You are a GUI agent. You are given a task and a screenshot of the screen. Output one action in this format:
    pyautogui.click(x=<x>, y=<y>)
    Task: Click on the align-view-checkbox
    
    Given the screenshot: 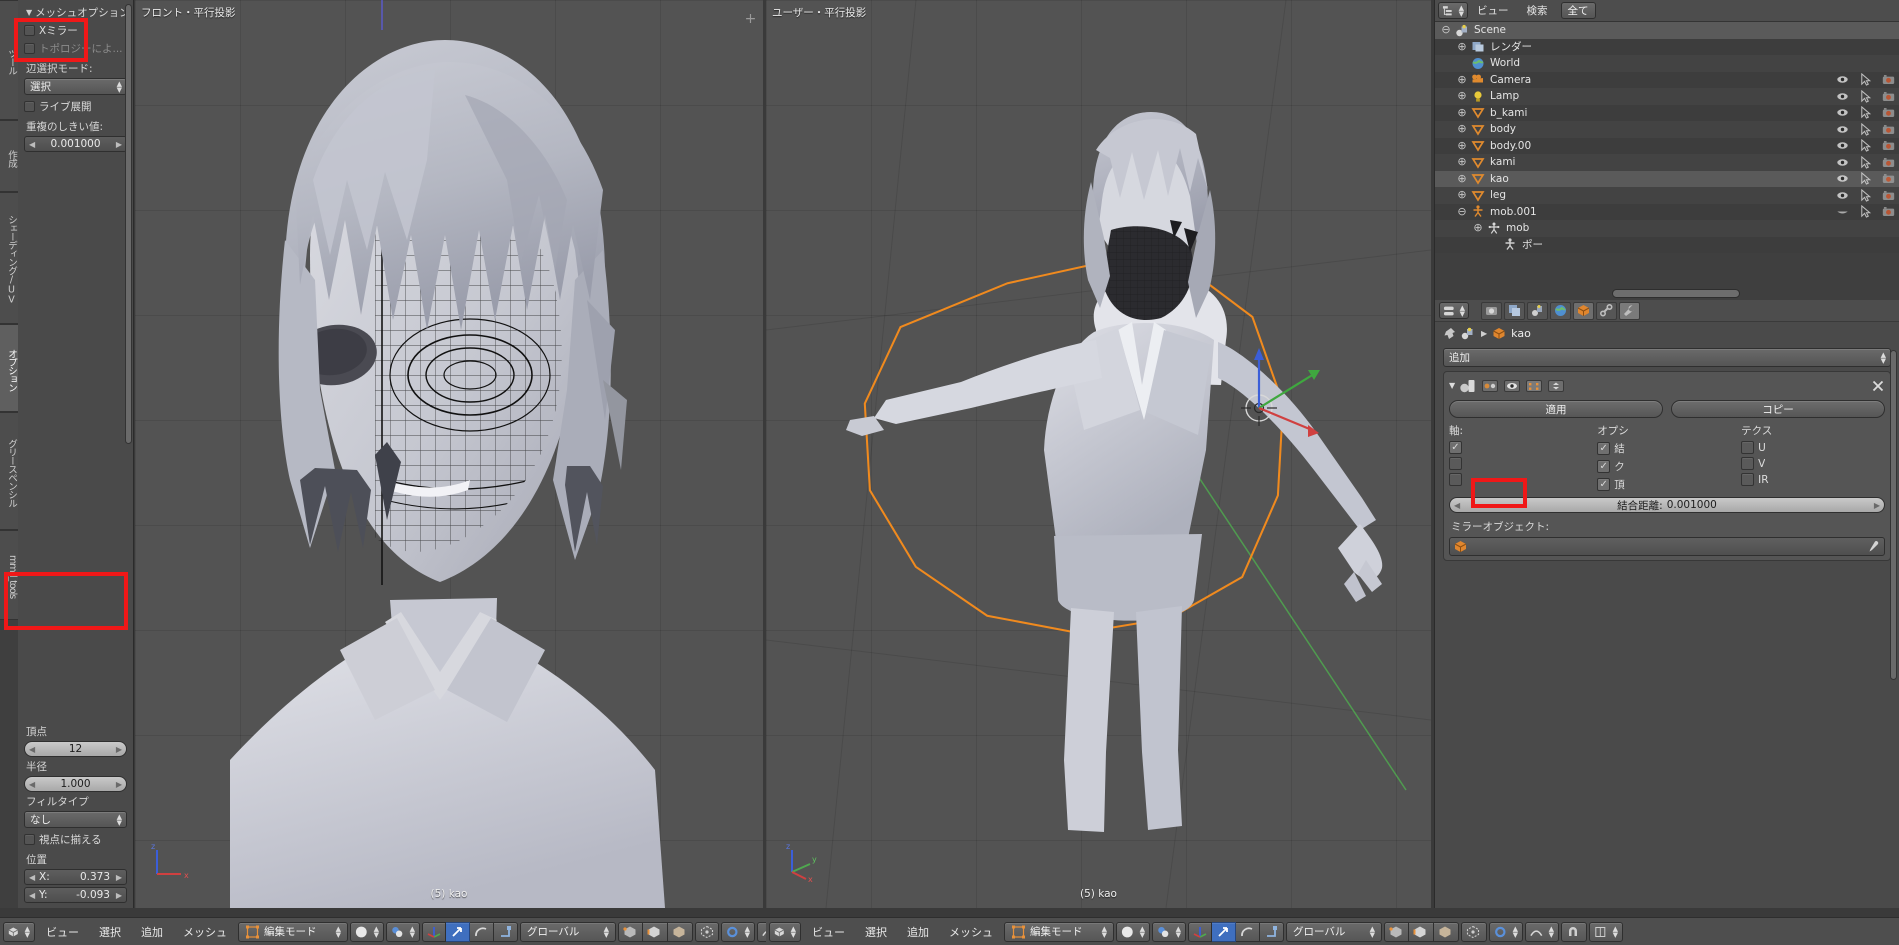 What is the action you would take?
    pyautogui.click(x=29, y=839)
    